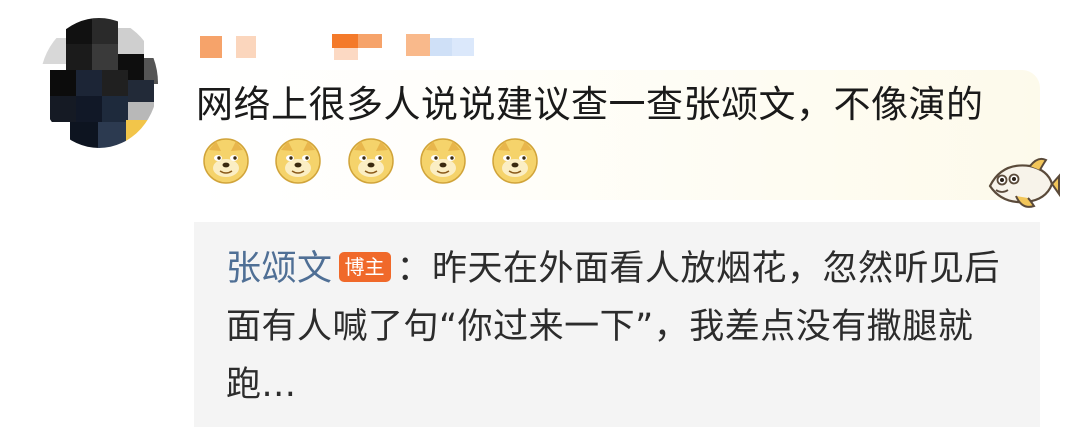 The image size is (1080, 429). Describe the element at coordinates (279, 269) in the screenshot. I see `author-link: 张颂文` at that location.